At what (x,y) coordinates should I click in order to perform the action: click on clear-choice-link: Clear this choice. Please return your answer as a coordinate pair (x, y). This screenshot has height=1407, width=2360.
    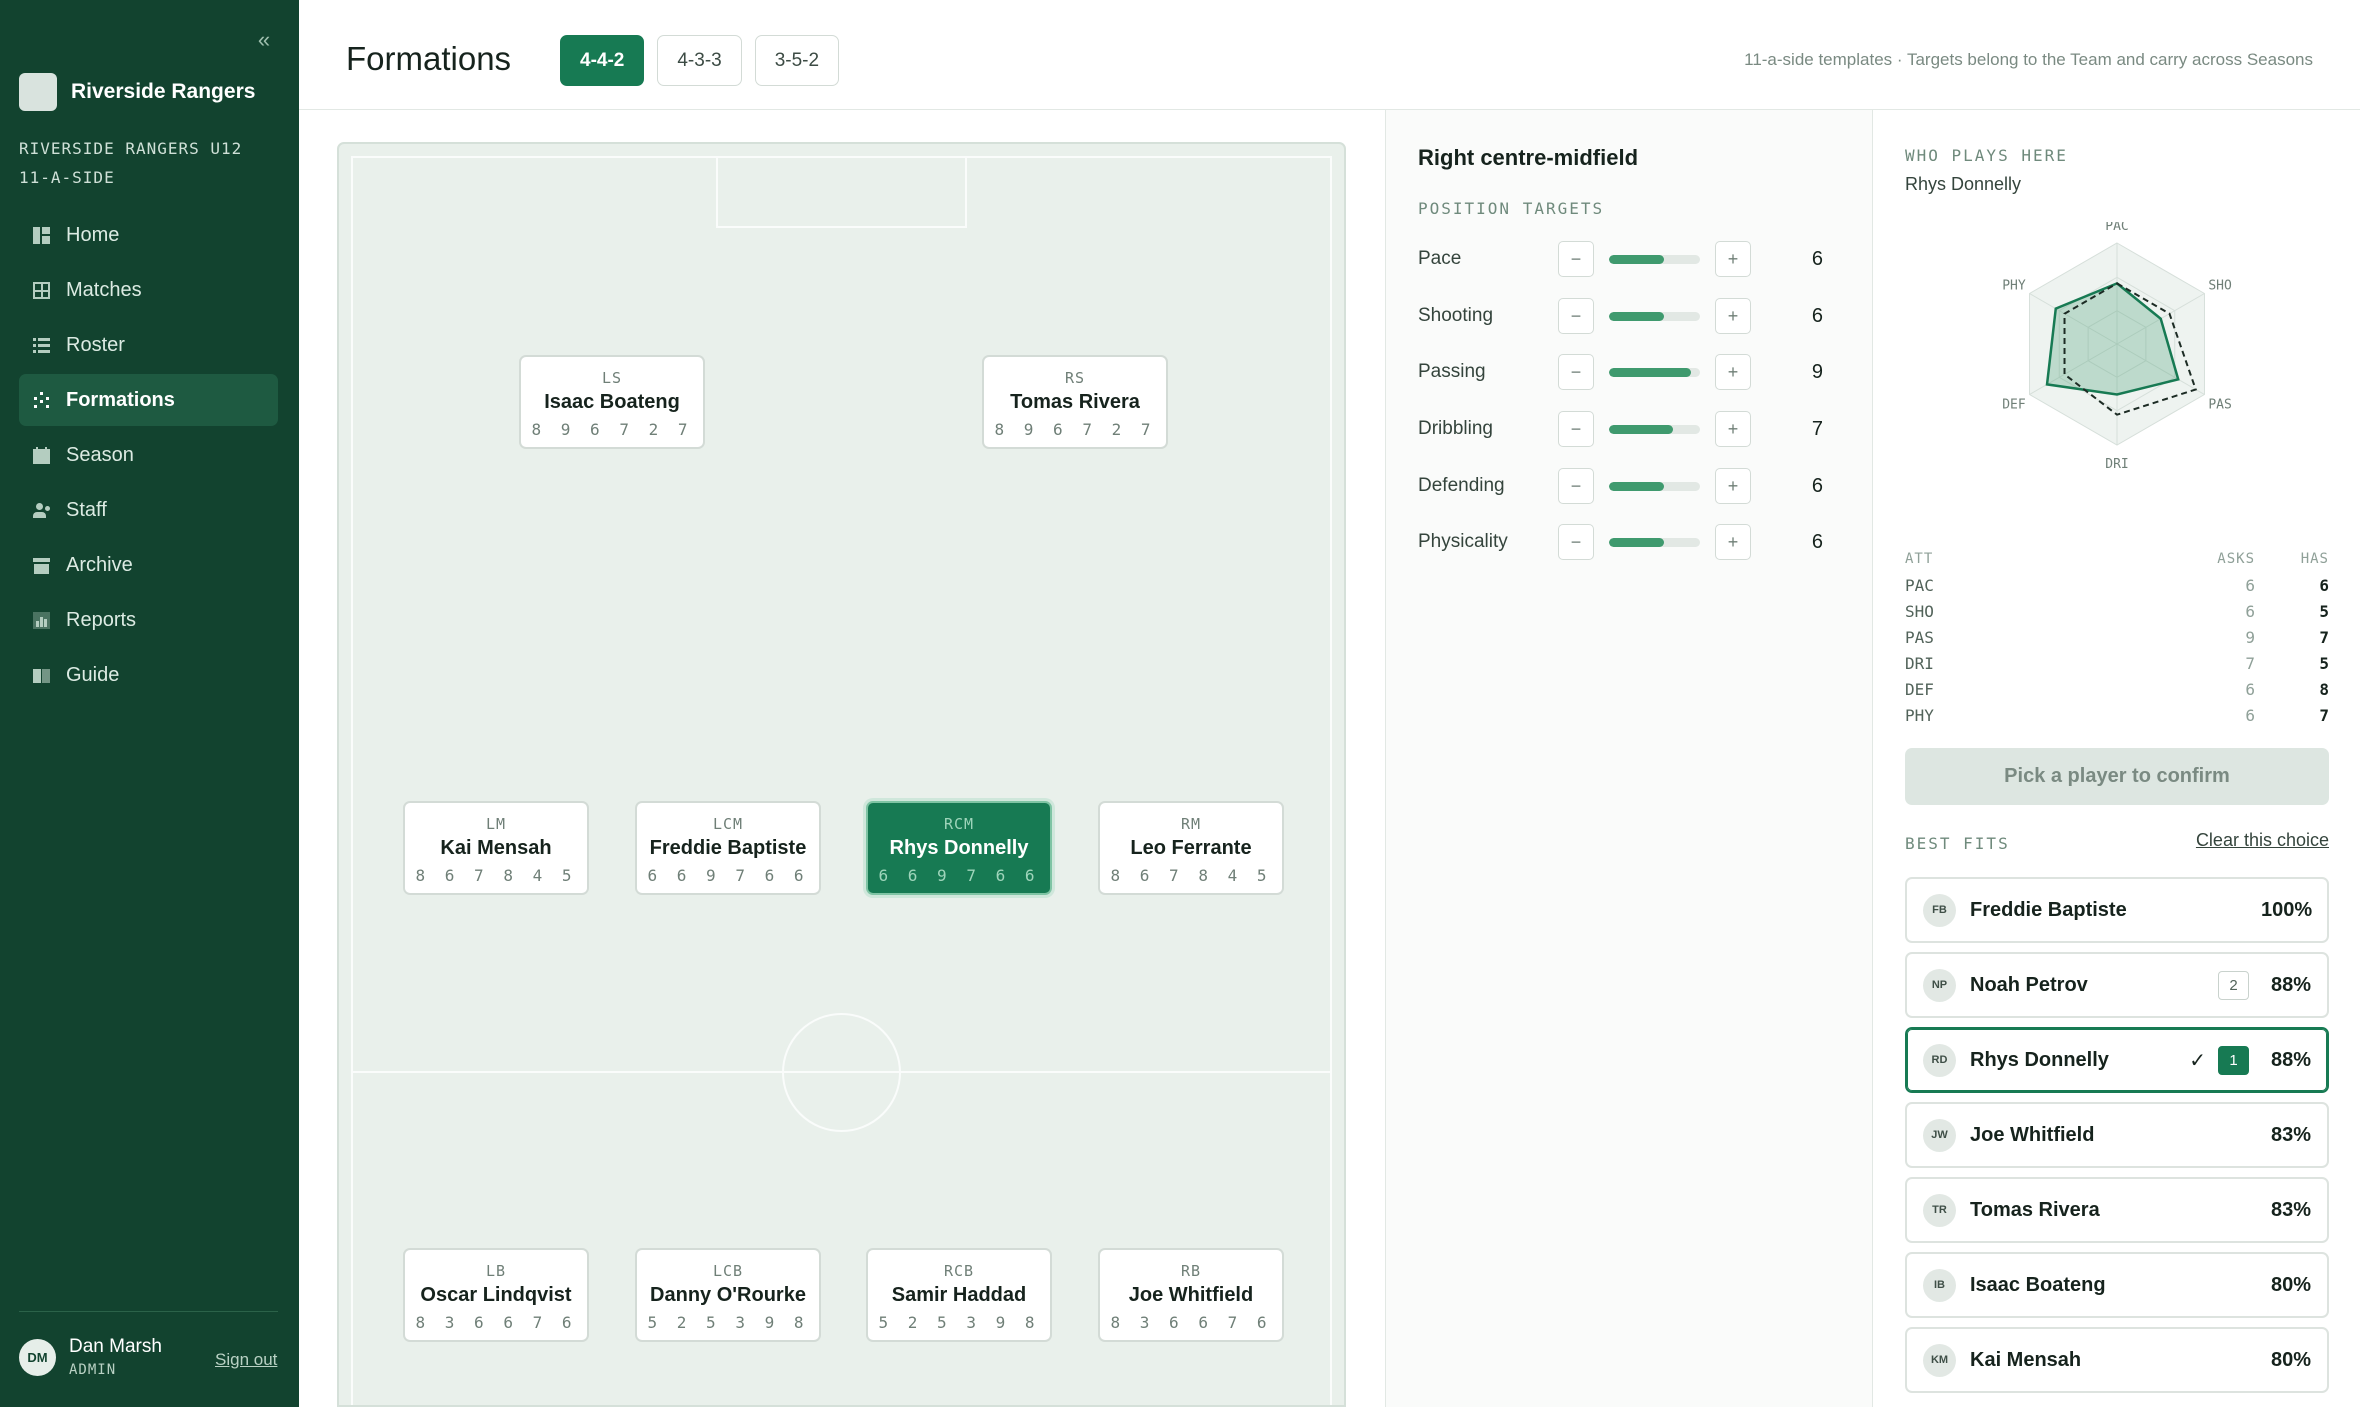
    Looking at the image, I should click on (2262, 840).